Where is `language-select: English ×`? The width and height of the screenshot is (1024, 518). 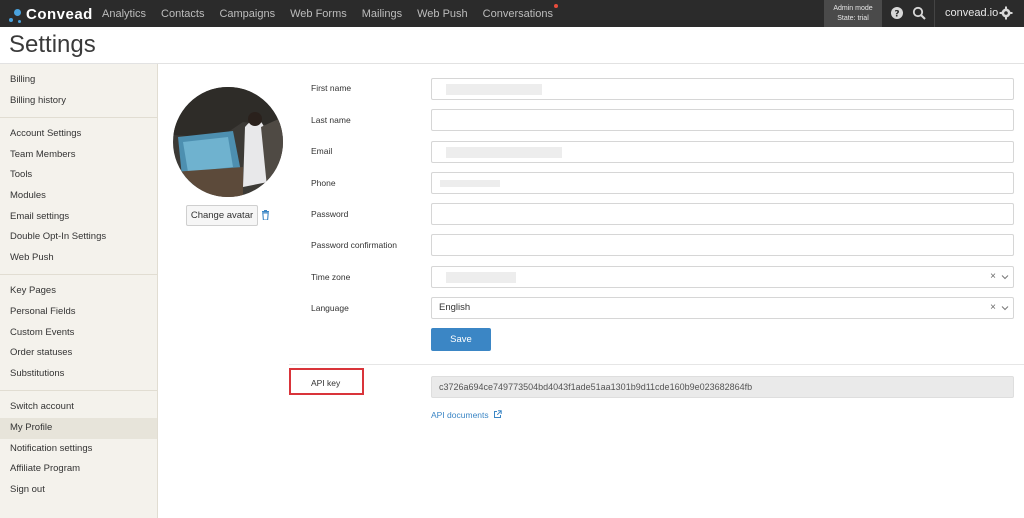 language-select: English × is located at coordinates (722, 308).